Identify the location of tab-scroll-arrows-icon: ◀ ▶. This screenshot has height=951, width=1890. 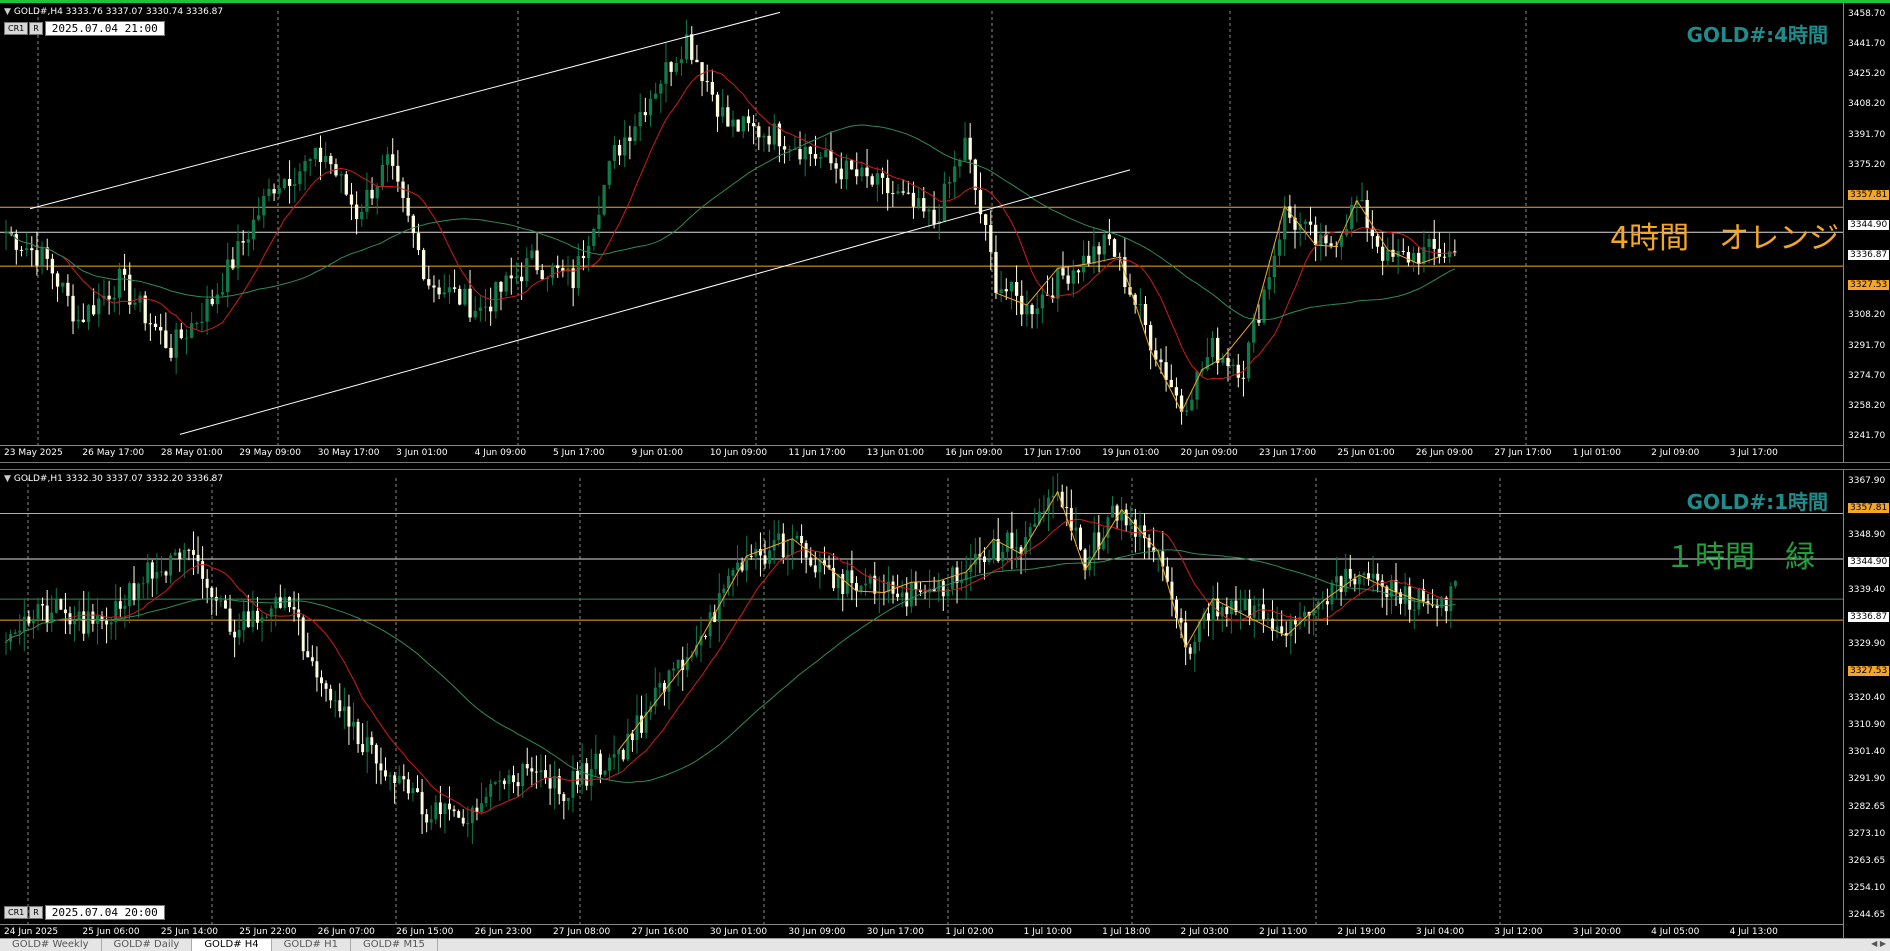
(1878, 943).